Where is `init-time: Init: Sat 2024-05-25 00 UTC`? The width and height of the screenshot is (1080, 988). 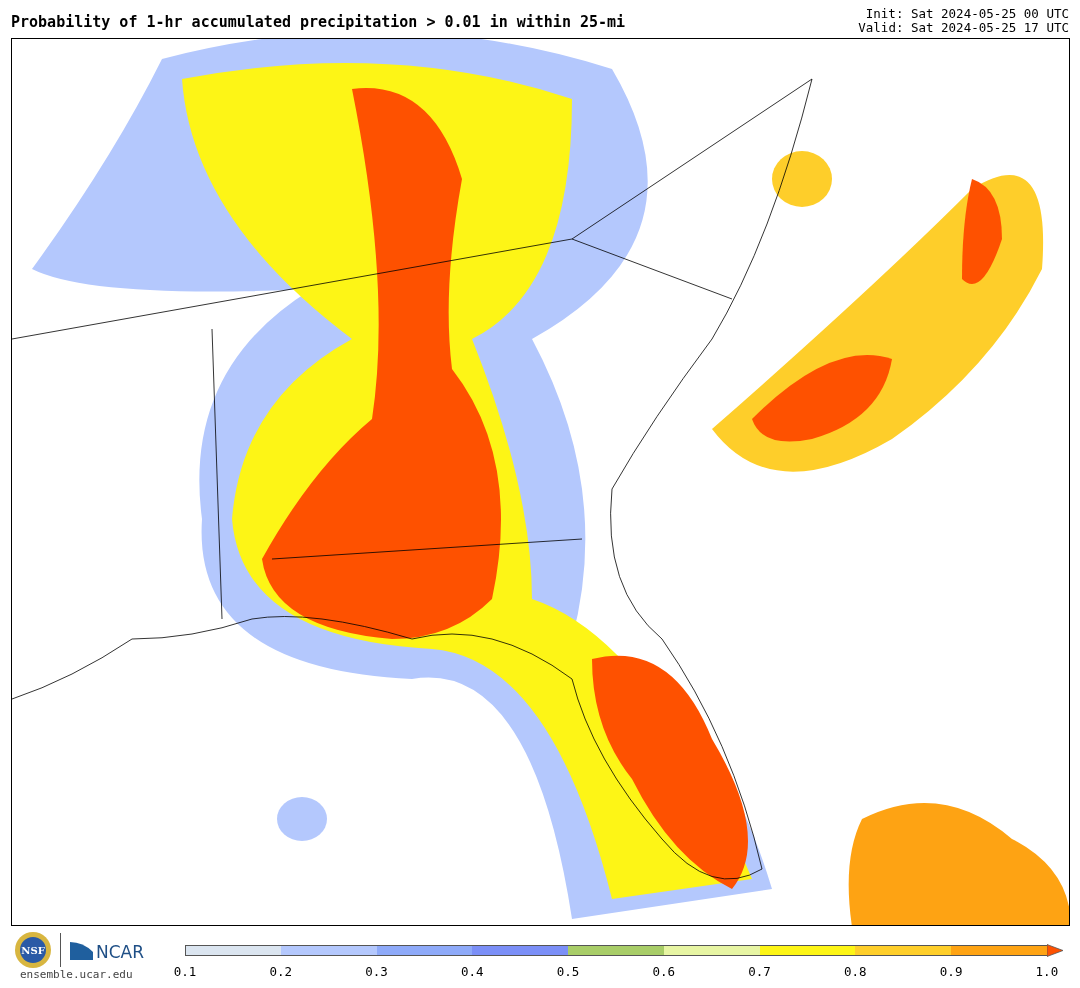 init-time: Init: Sat 2024-05-25 00 UTC is located at coordinates (966, 14).